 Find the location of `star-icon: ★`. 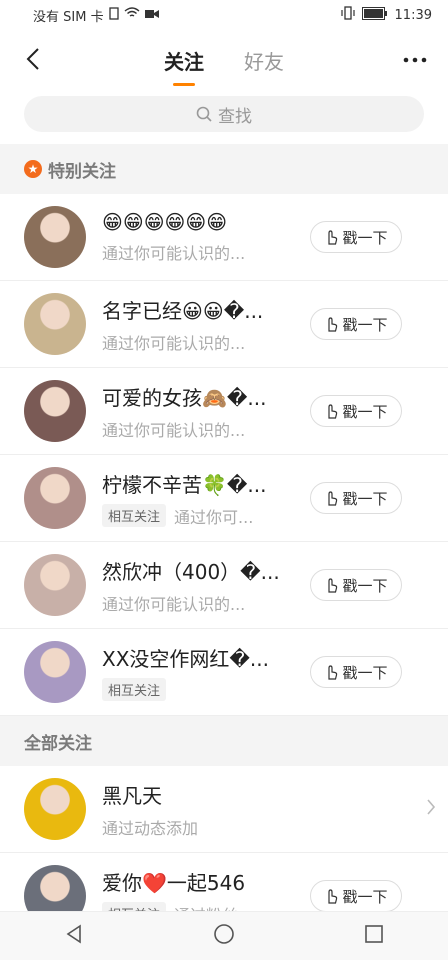

star-icon: ★ is located at coordinates (33, 169).